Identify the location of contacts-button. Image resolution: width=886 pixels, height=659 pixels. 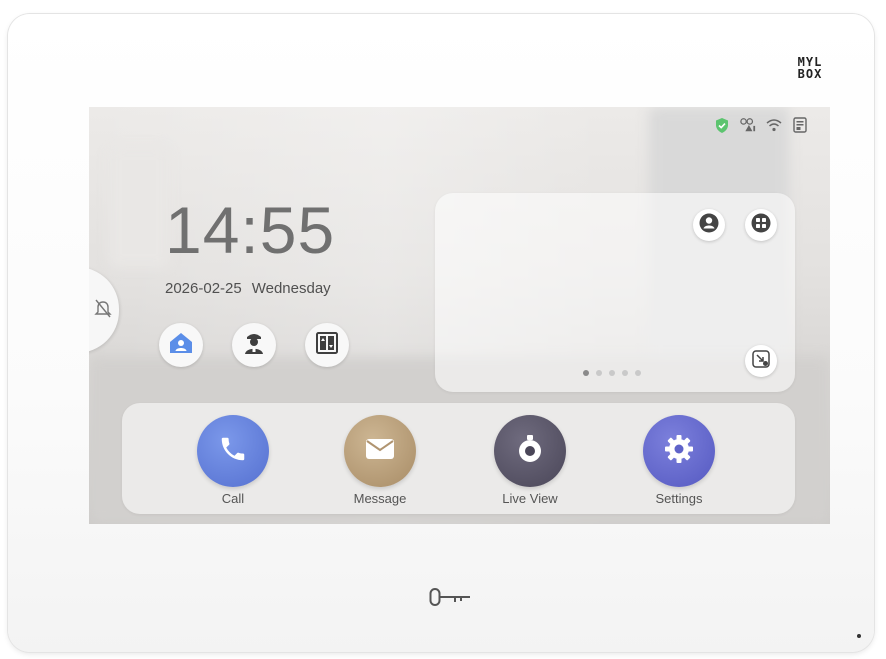
(709, 225).